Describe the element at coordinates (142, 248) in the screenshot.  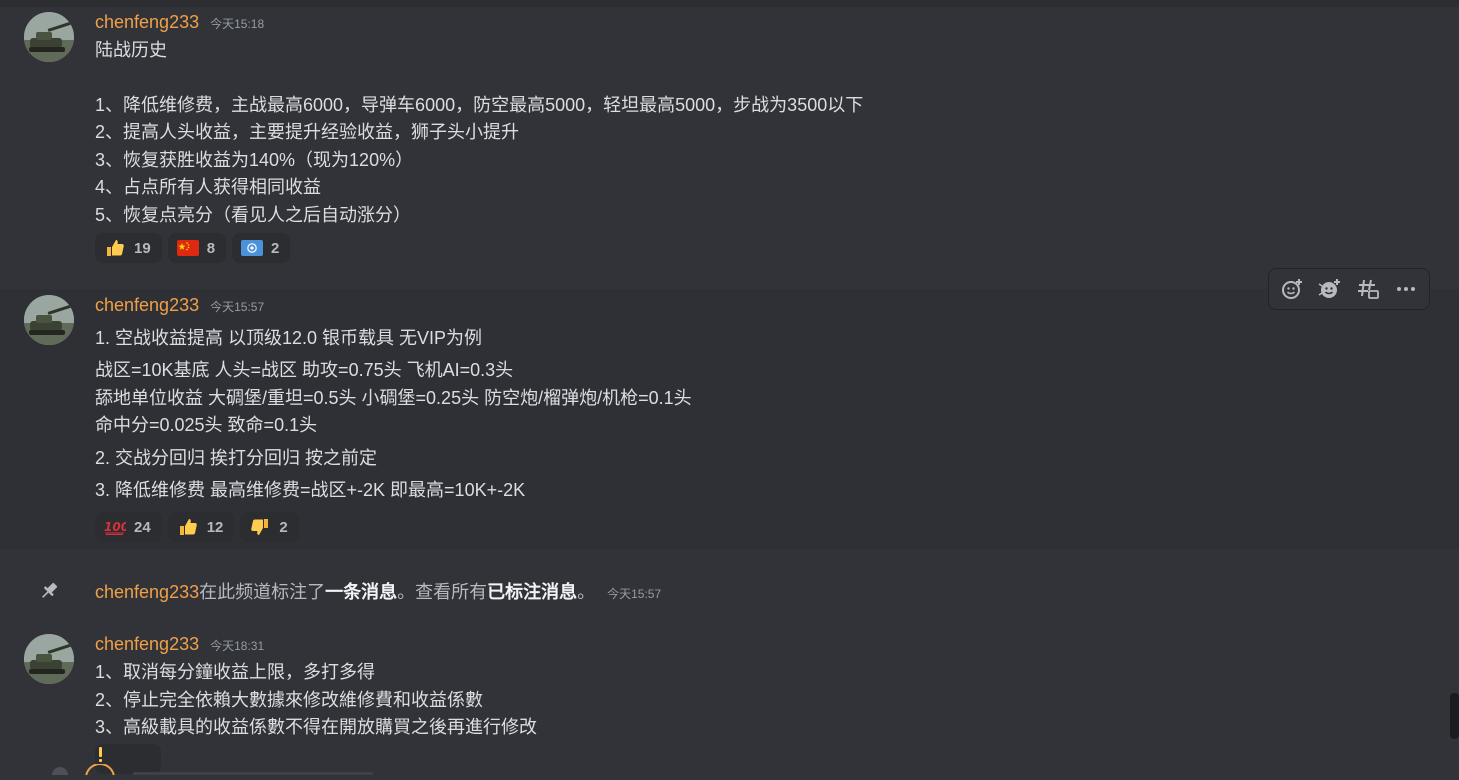
I see `reaction-count: 19` at that location.